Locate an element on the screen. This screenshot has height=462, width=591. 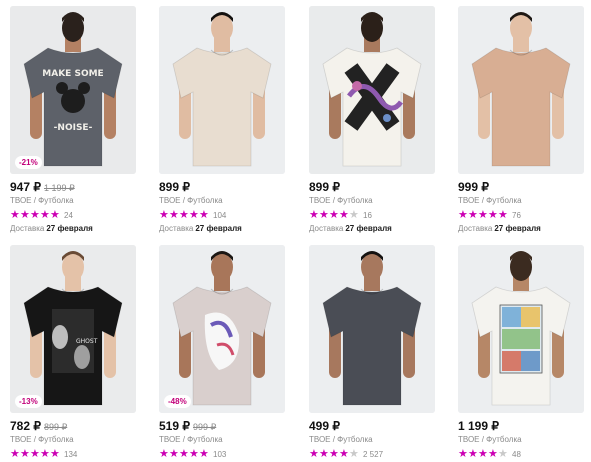
review-count: 103 is located at coordinates (220, 454).